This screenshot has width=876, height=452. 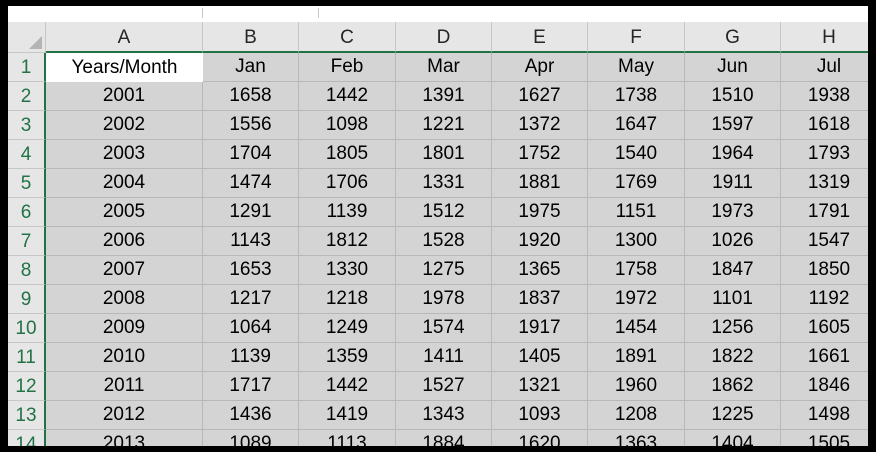 I want to click on data-cell-f9: 1972, so click(x=636, y=299).